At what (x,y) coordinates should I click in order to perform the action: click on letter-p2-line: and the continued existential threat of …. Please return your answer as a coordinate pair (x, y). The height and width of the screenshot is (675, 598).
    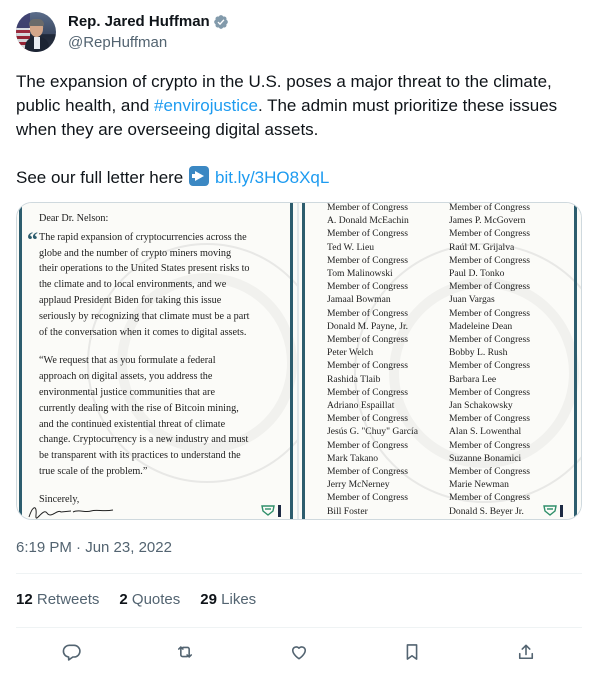
    Looking at the image, I should click on (132, 424).